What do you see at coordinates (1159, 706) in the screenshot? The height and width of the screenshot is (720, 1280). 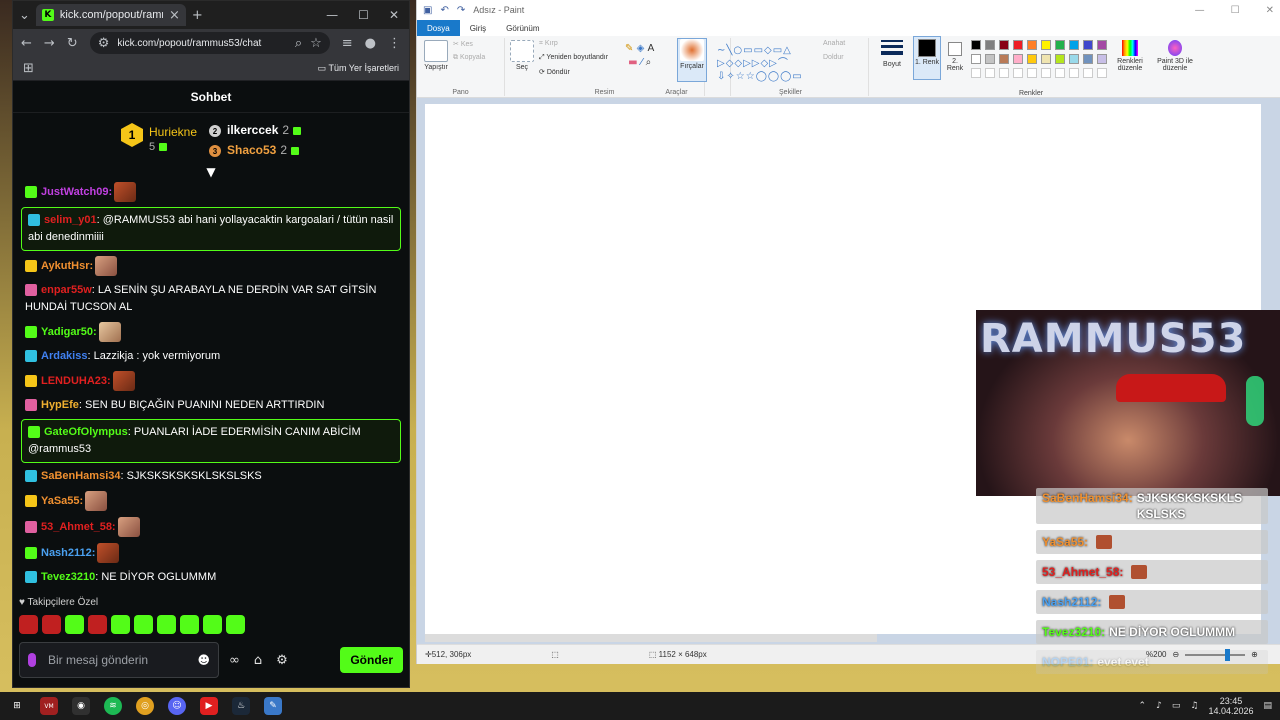 I see `mic-tray-icon: ♪` at bounding box center [1159, 706].